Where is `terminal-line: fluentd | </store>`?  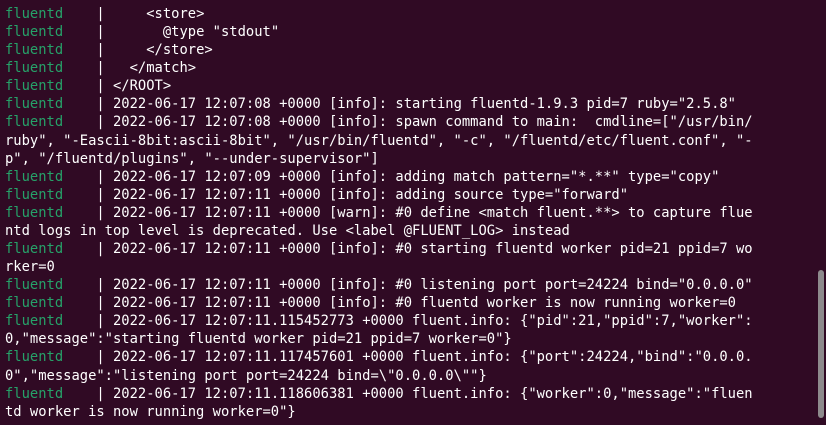 terminal-line: fluentd | </store> is located at coordinates (411, 50).